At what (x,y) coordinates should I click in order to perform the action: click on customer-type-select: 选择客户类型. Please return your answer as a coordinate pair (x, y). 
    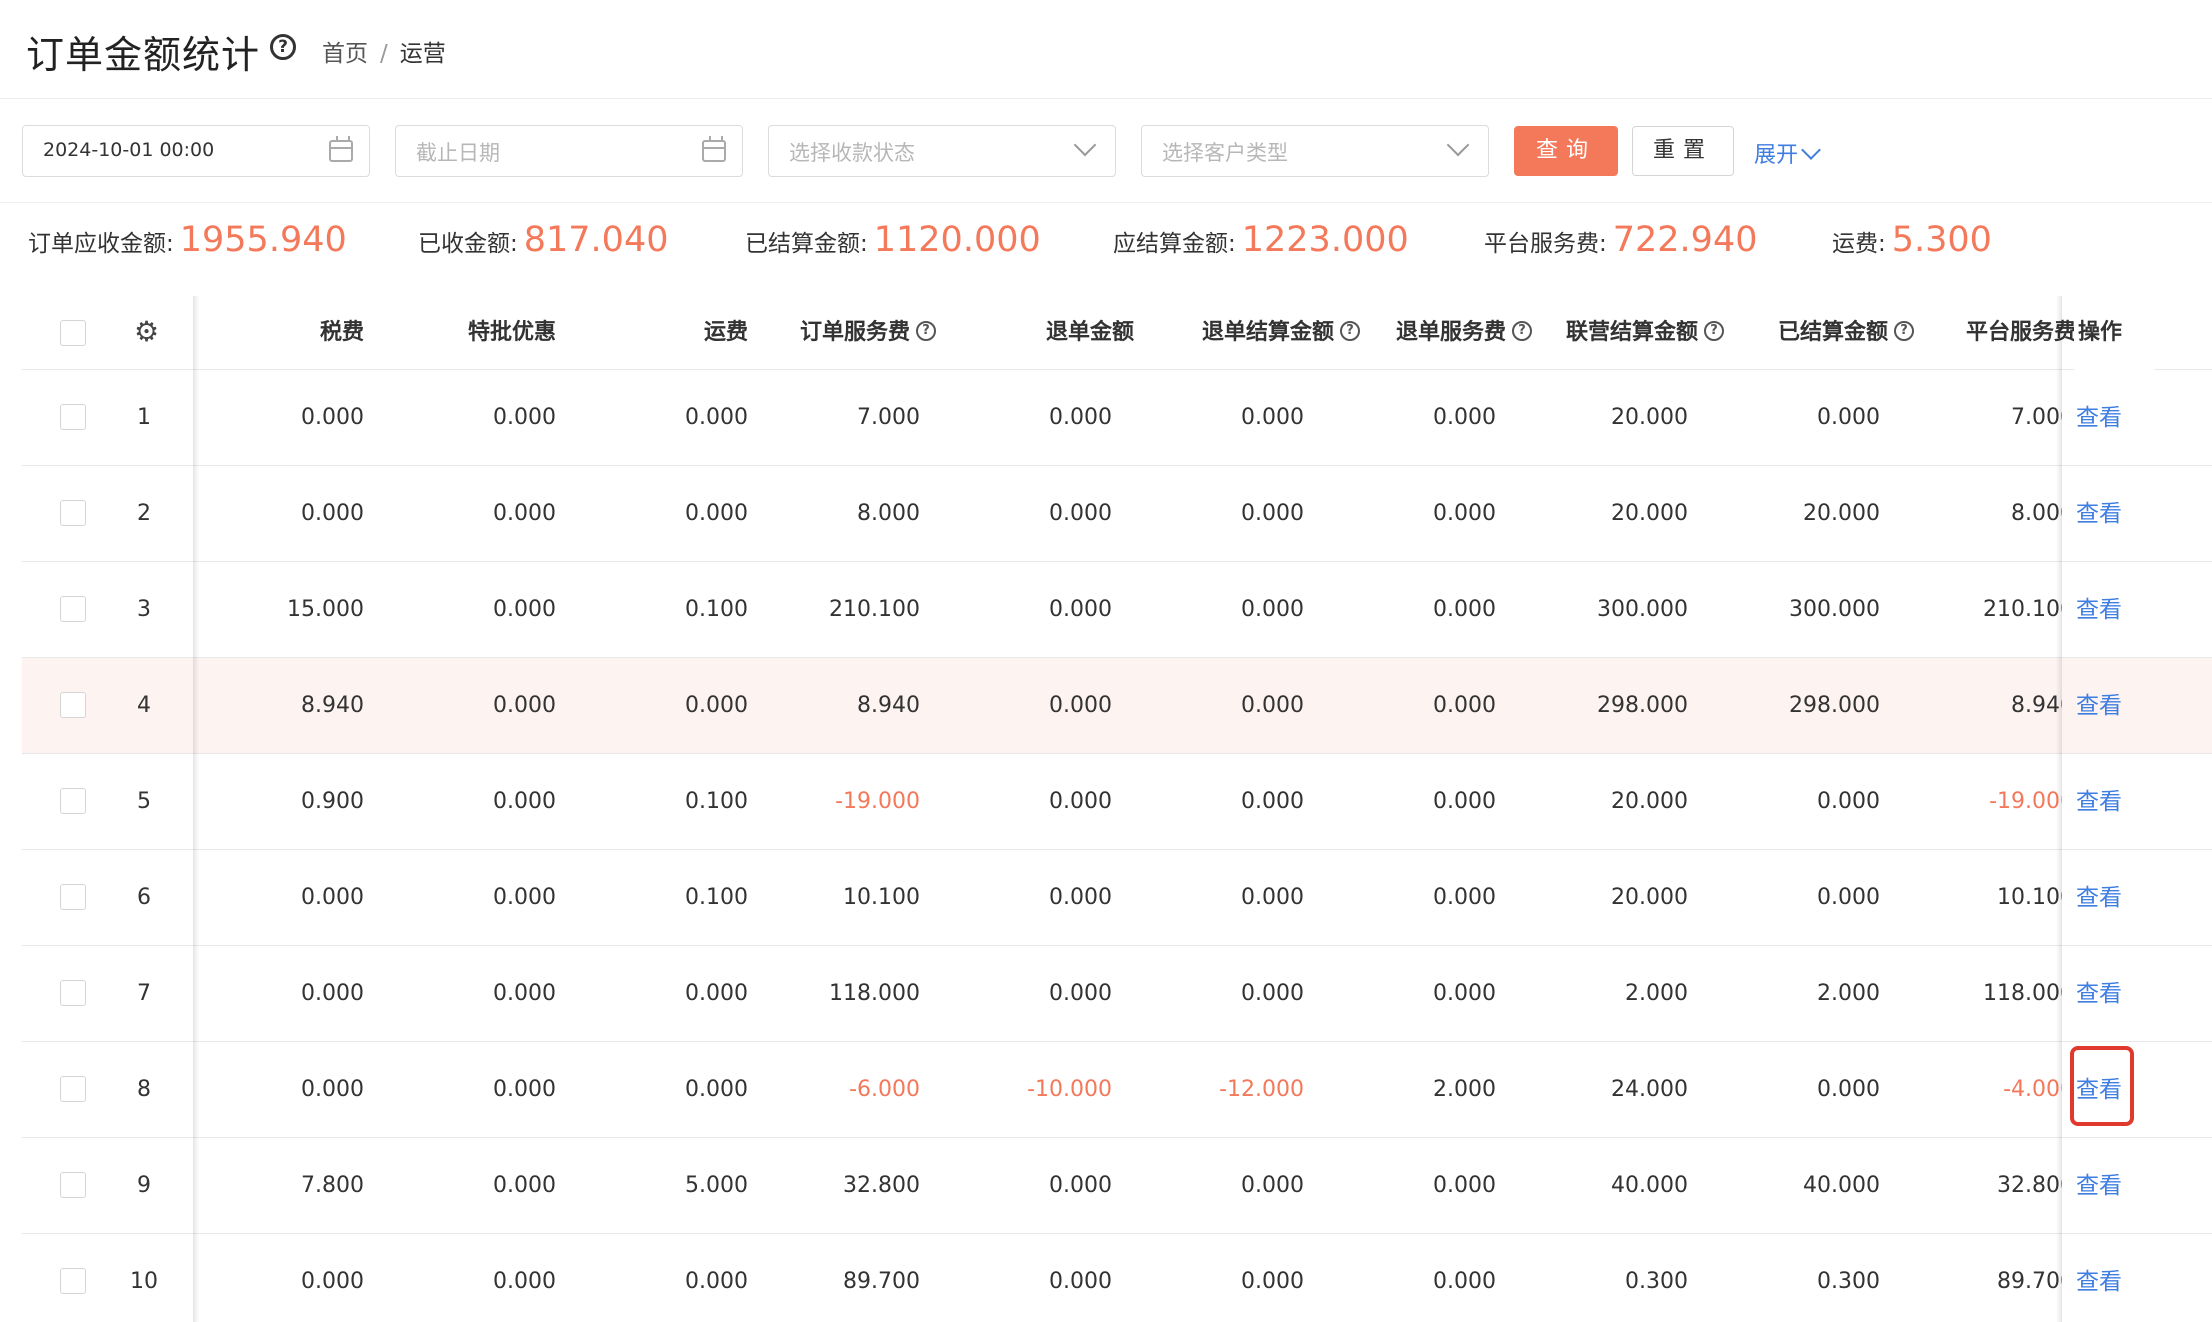
    Looking at the image, I should click on (1315, 151).